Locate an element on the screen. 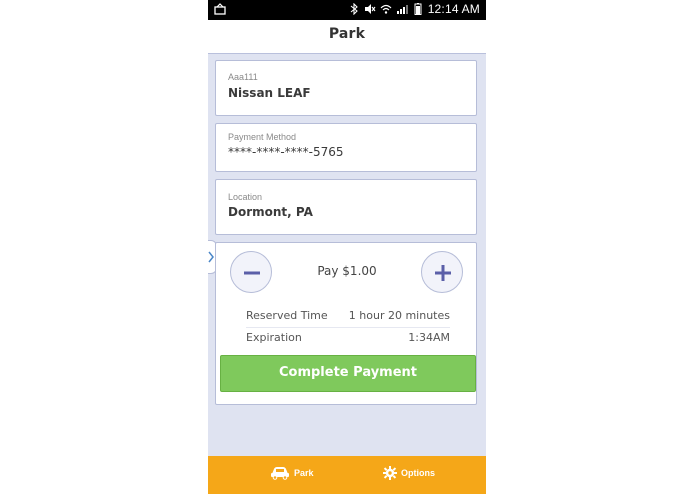 This screenshot has height=494, width=695. location-label: Location is located at coordinates (245, 197).